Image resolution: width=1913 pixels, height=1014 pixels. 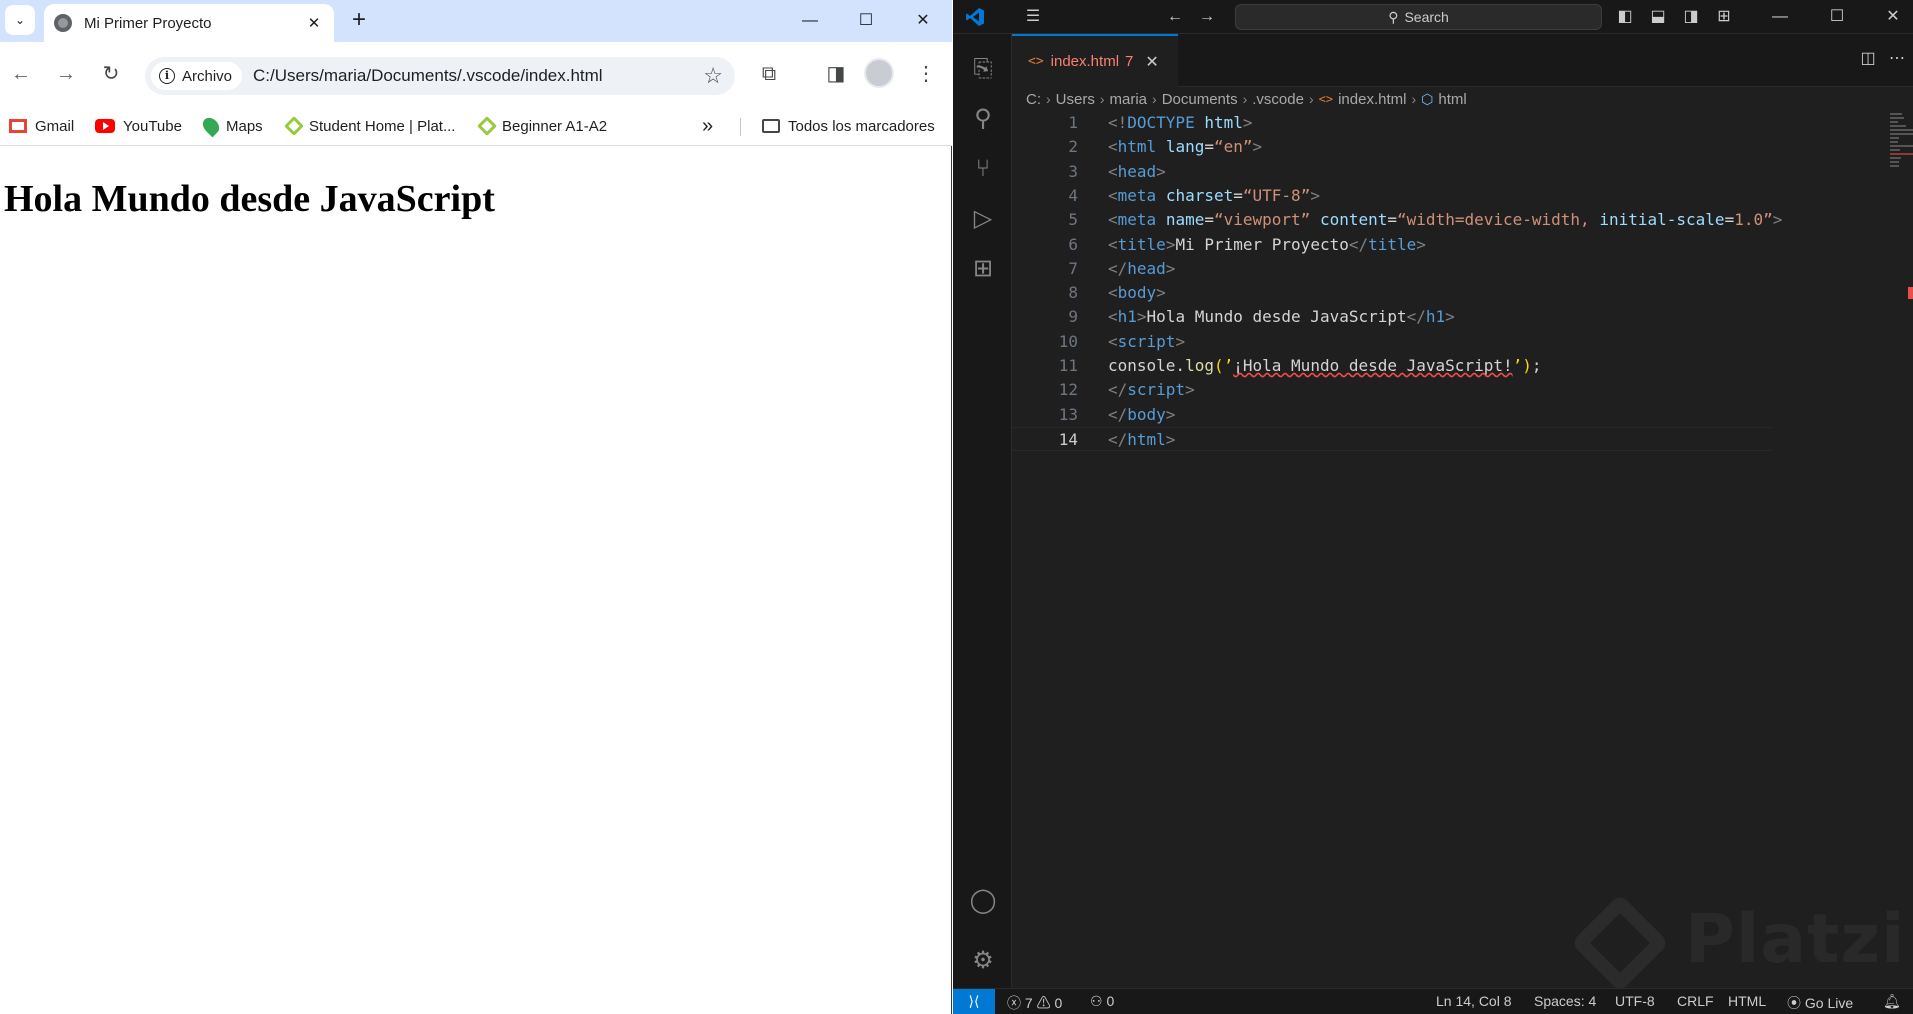 What do you see at coordinates (1073, 268) in the screenshot?
I see `line-number: 7` at bounding box center [1073, 268].